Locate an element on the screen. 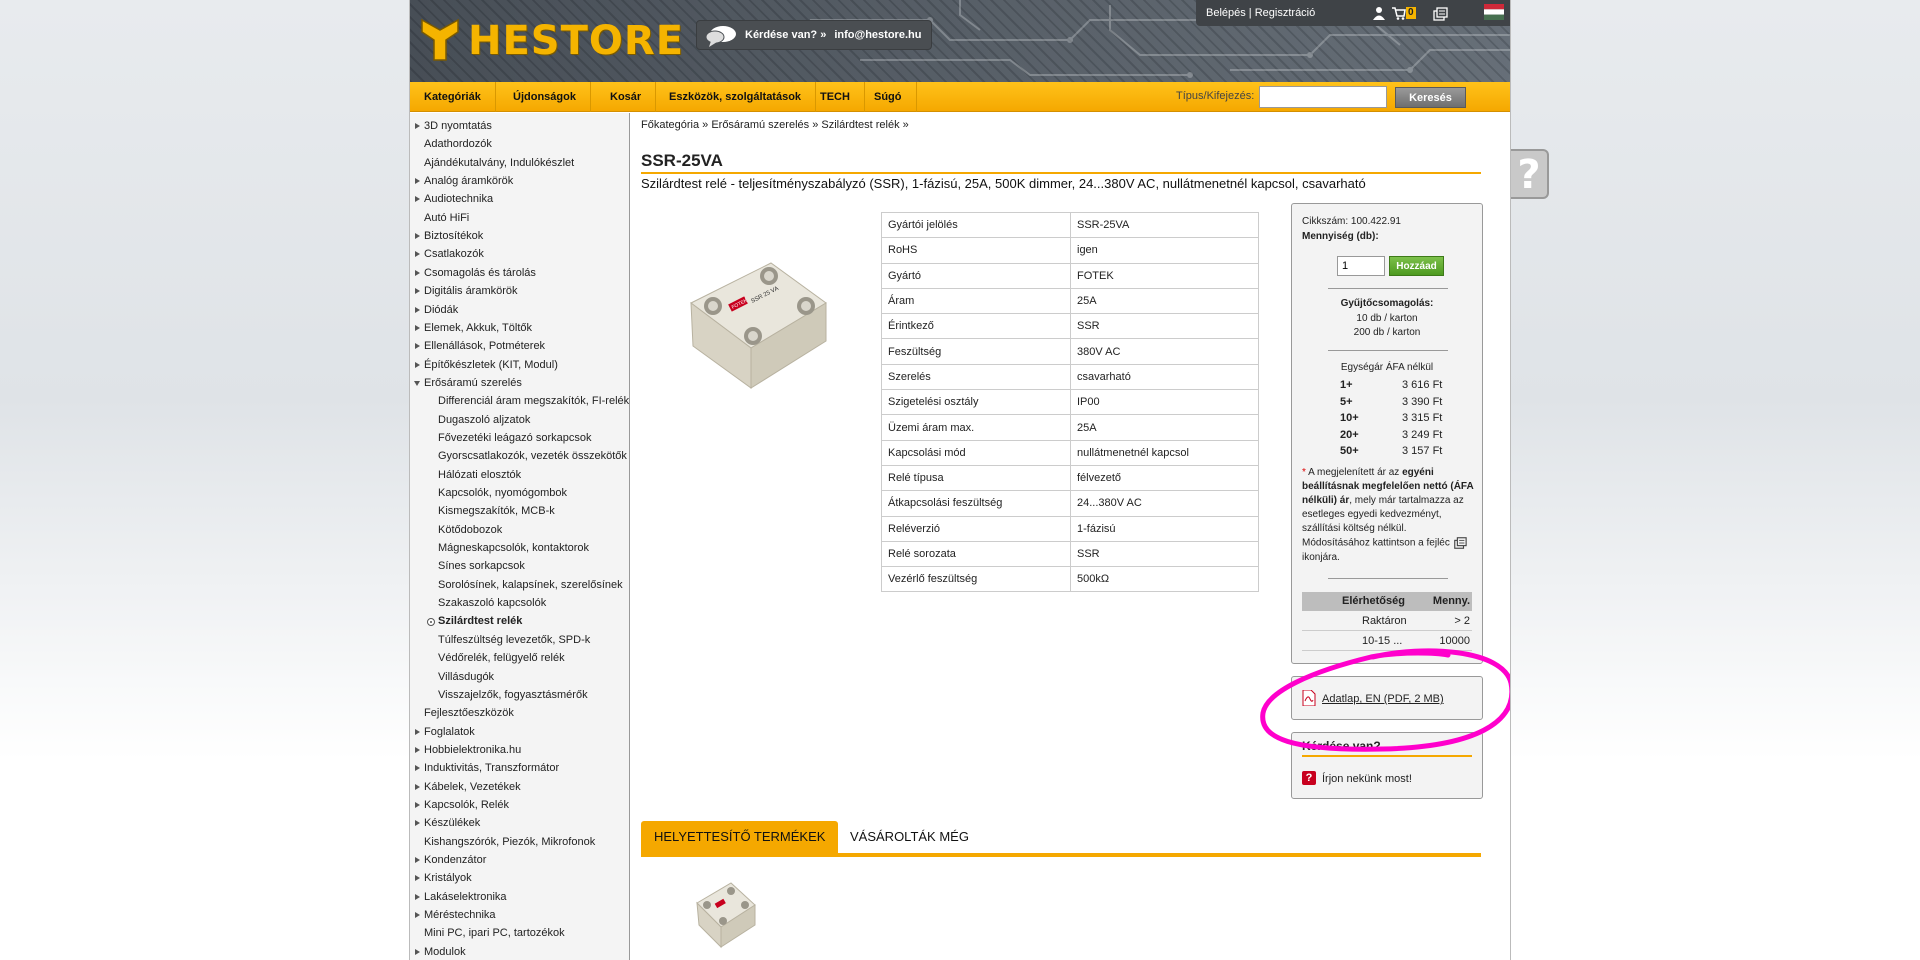 The width and height of the screenshot is (1920, 960). add-to-cart-button: Hozzáad is located at coordinates (1416, 266).